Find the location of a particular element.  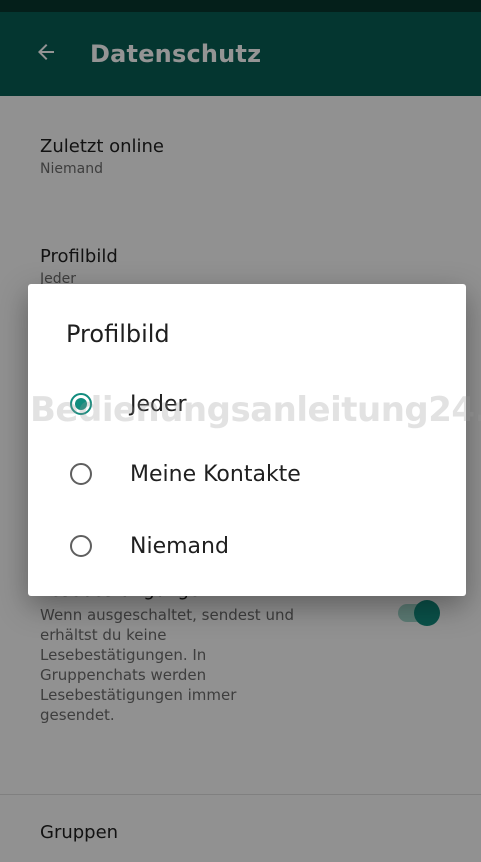

option-label: Jeder is located at coordinates (158, 404).